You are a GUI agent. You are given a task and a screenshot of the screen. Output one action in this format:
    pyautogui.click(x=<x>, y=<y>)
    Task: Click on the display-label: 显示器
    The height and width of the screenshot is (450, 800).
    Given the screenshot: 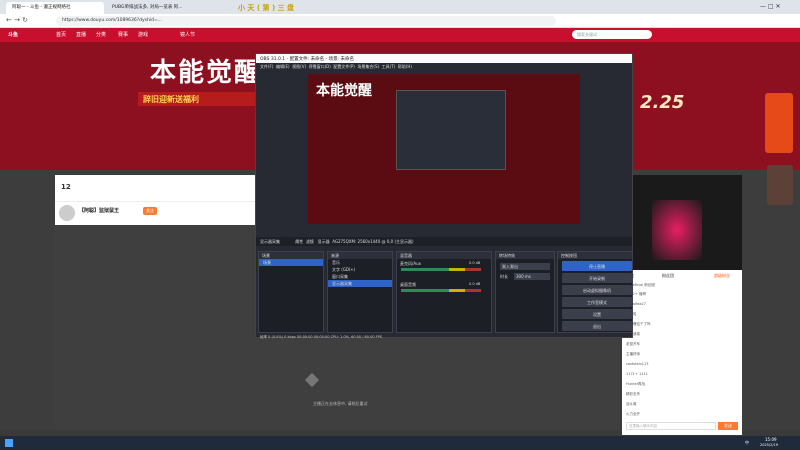 What is the action you would take?
    pyautogui.click(x=323, y=241)
    